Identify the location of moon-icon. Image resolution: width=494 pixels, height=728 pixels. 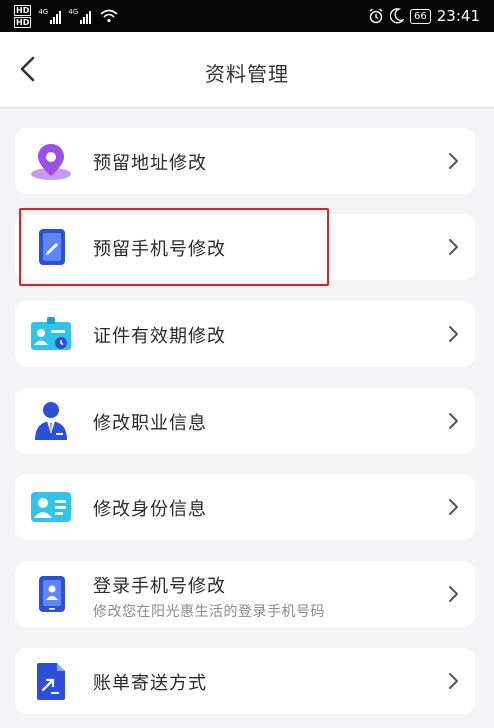
(397, 16).